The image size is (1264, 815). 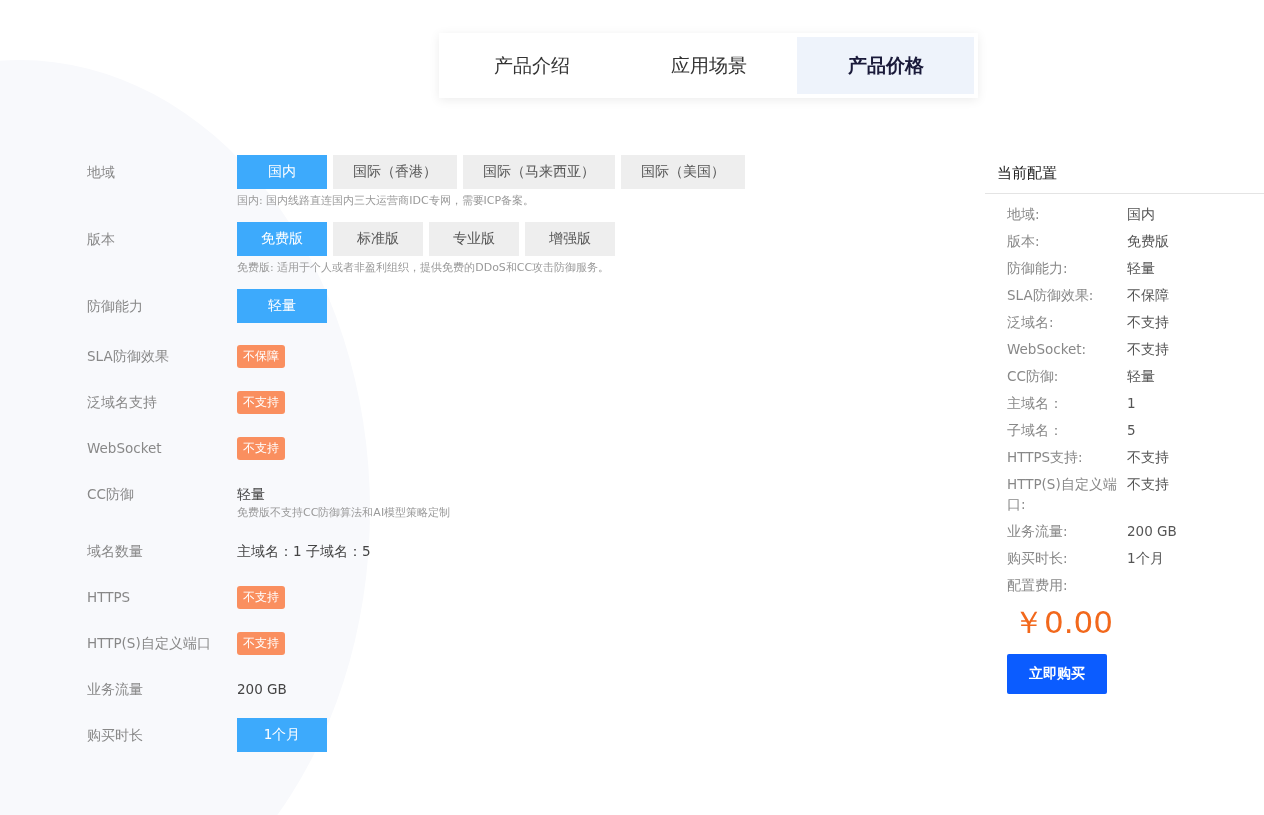 What do you see at coordinates (1131, 430) in the screenshot?
I see `summary-value: 5` at bounding box center [1131, 430].